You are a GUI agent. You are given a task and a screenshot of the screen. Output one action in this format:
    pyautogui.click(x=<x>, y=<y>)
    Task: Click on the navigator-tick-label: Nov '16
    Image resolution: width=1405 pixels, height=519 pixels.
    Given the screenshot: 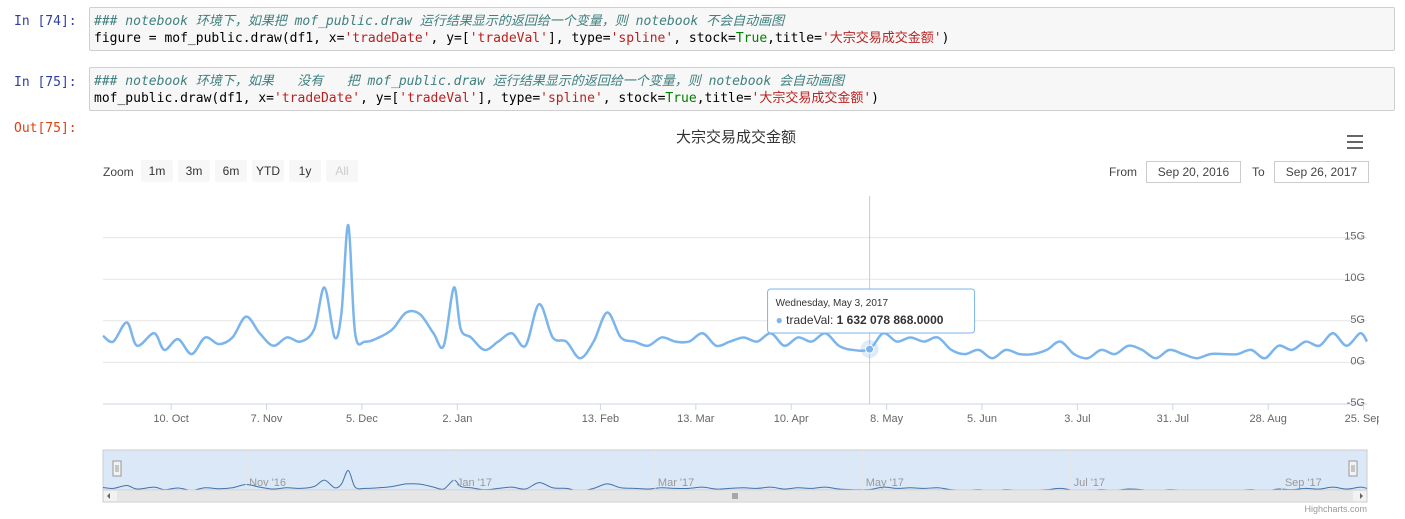 What is the action you would take?
    pyautogui.click(x=267, y=483)
    